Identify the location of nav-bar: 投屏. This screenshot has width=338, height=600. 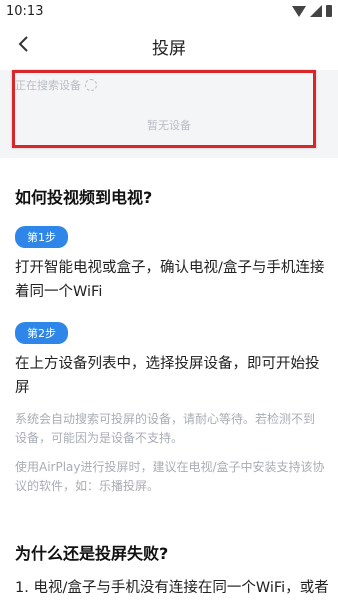
(169, 44).